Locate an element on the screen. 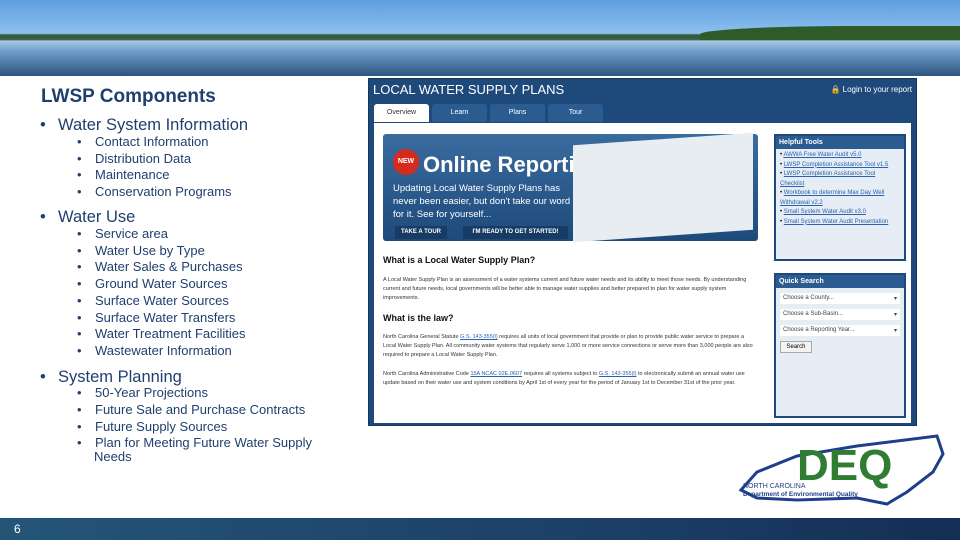  tool-link: Small System Water Audit Presentation is located at coordinates (836, 222).